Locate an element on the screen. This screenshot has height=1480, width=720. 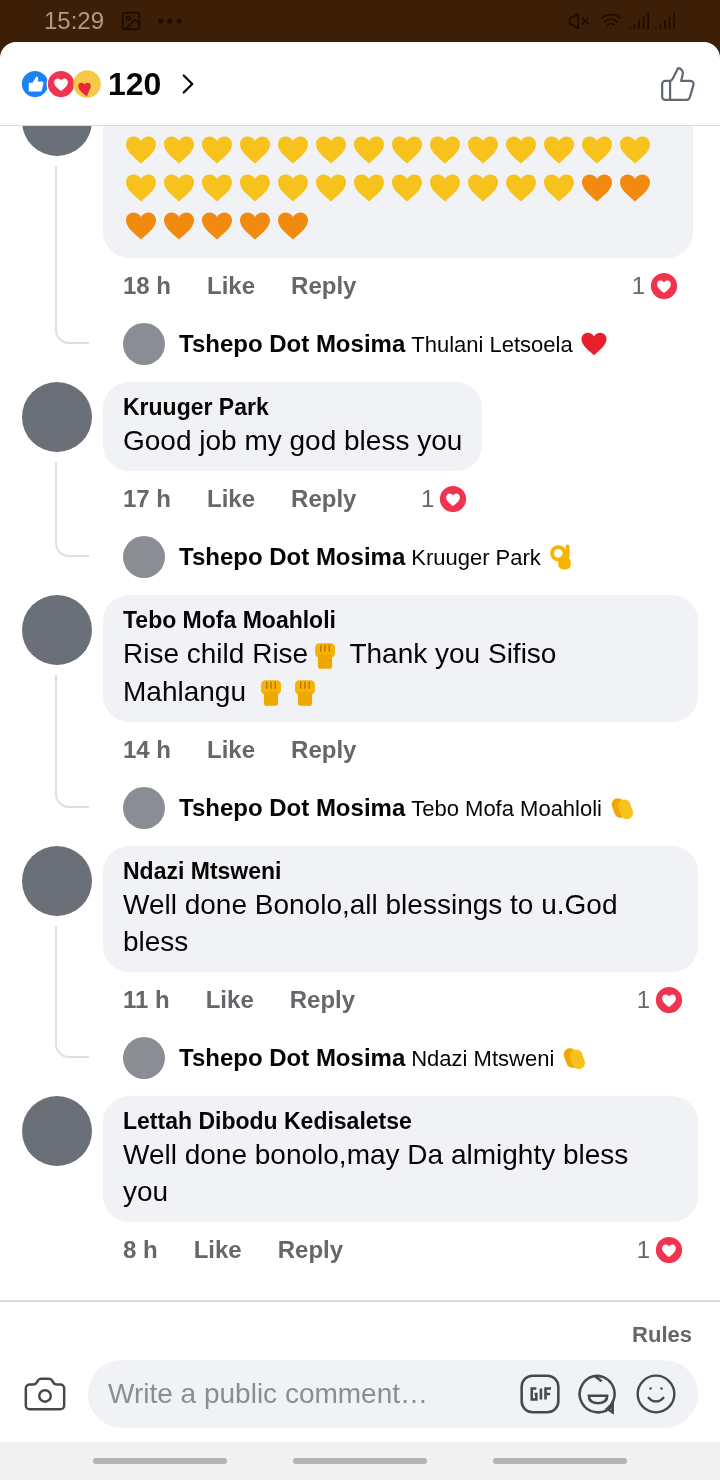
comment-text: Well done bonolo,may Da almighty bless you is located at coordinates (376, 1174).